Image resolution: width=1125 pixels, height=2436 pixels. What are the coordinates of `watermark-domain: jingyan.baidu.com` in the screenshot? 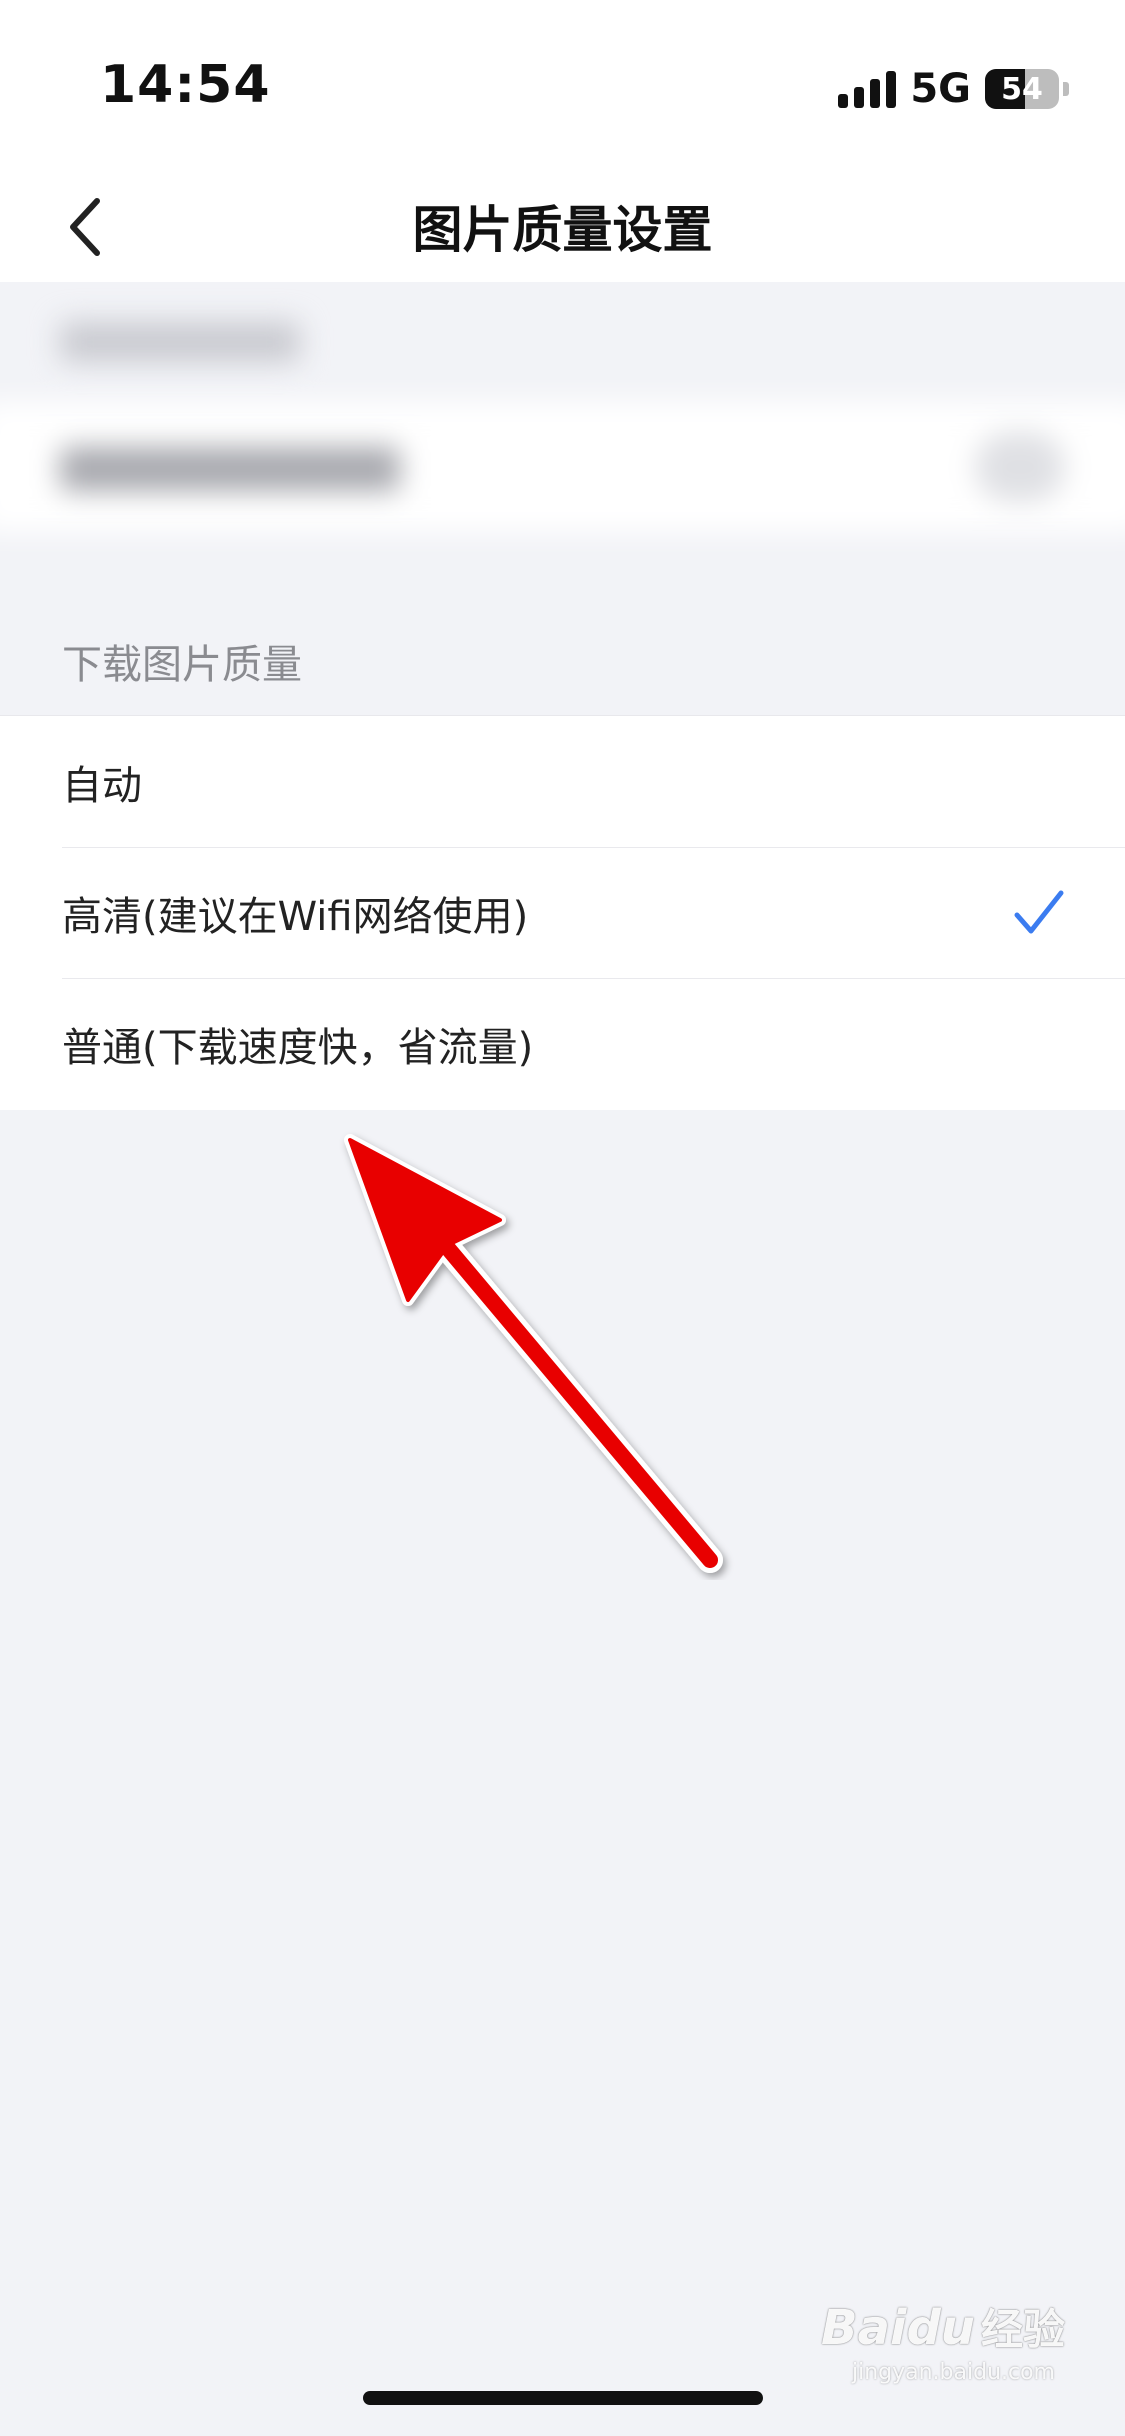 It's located at (953, 2372).